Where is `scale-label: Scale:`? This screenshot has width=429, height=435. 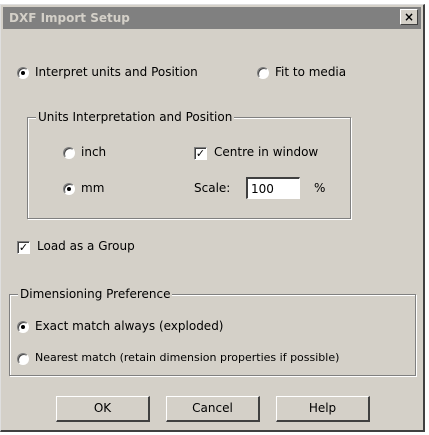 scale-label: Scale: is located at coordinates (212, 188).